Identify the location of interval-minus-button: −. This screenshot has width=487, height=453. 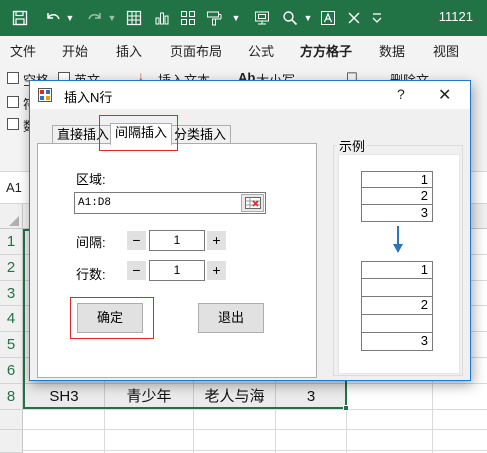
(136, 240).